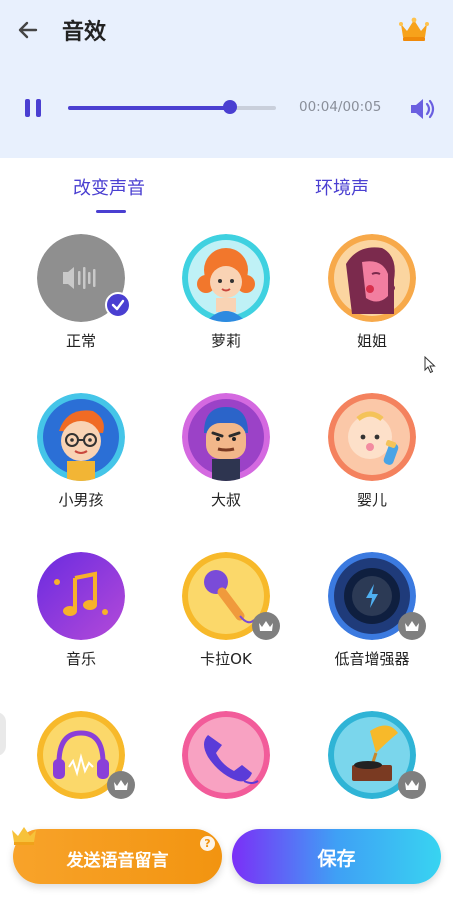 The image size is (453, 907). I want to click on progress-track, so click(172, 107).